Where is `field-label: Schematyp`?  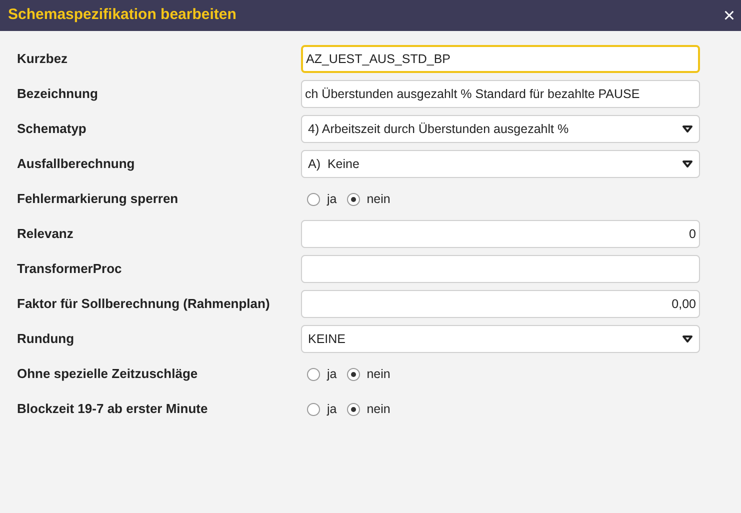 field-label: Schematyp is located at coordinates (52, 129).